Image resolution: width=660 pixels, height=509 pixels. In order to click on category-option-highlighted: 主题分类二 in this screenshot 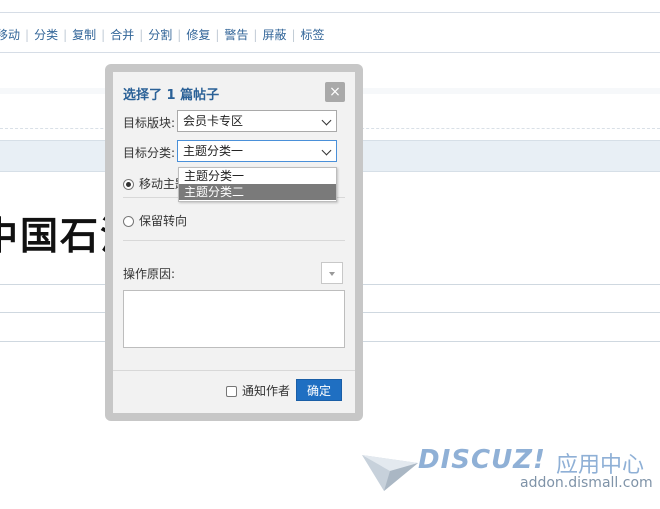, I will do `click(257, 192)`.